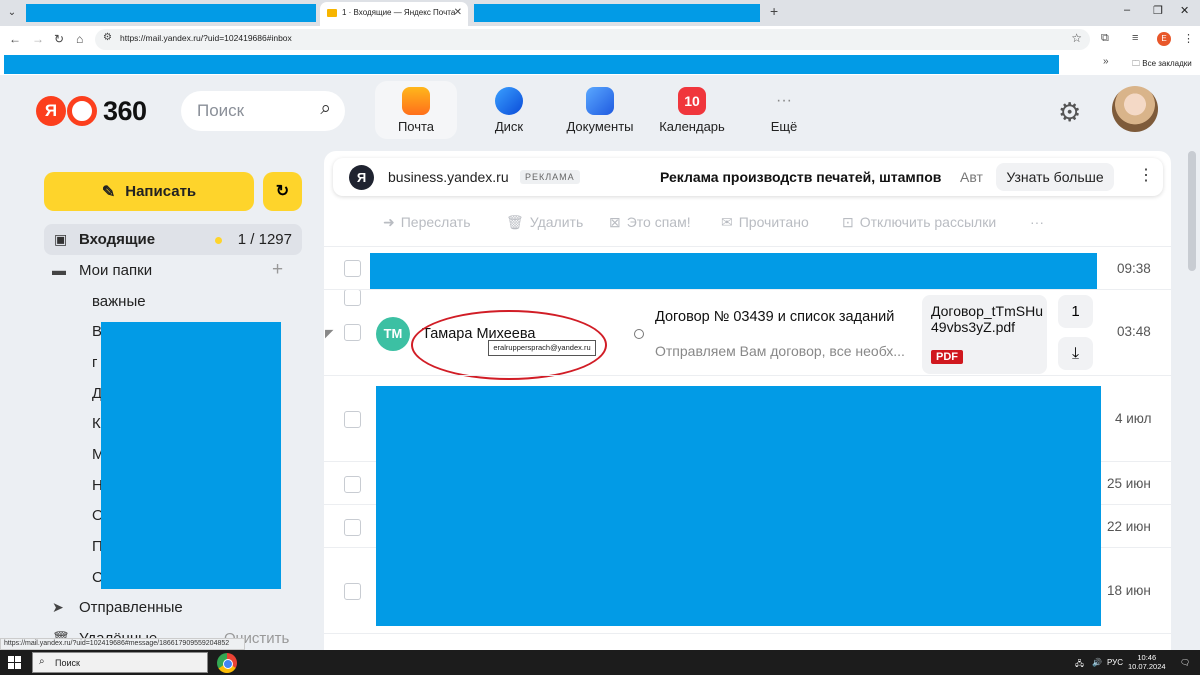 Image resolution: width=1200 pixels, height=675 pixels. What do you see at coordinates (15, 39) in the screenshot?
I see `back-icon: ←` at bounding box center [15, 39].